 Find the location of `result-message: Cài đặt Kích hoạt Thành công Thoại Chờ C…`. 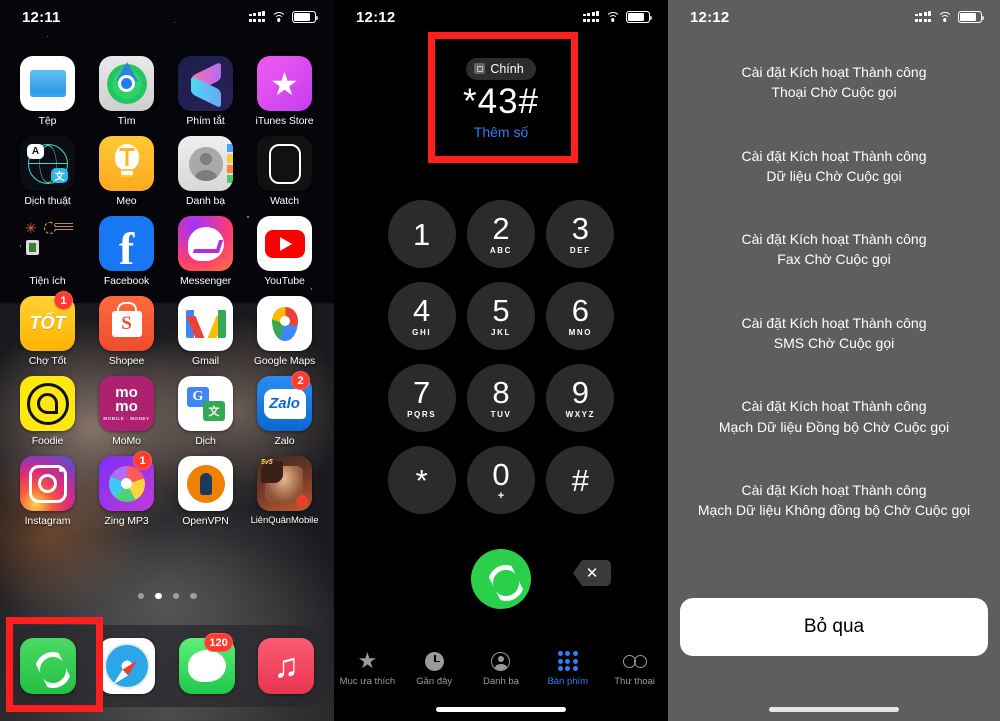

result-message: Cài đặt Kích hoạt Thành công Thoại Chờ C… is located at coordinates (834, 82).